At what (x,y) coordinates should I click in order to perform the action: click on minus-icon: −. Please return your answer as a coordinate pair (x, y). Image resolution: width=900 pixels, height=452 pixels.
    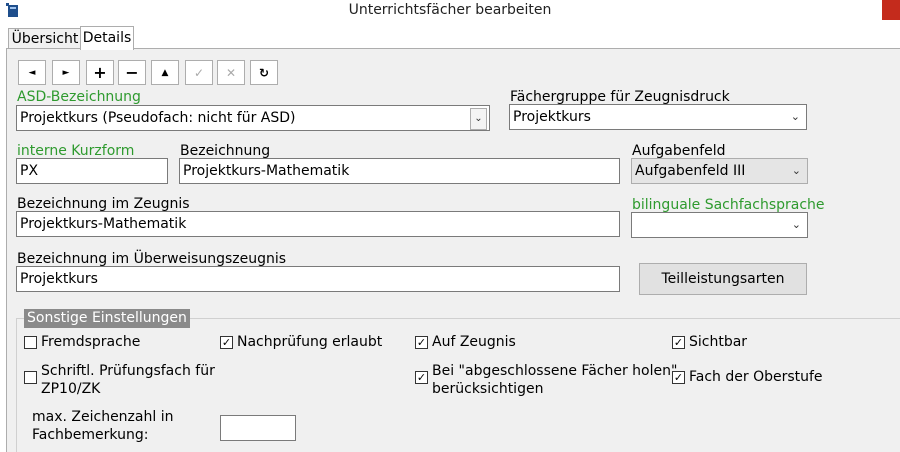
    Looking at the image, I should click on (132, 72).